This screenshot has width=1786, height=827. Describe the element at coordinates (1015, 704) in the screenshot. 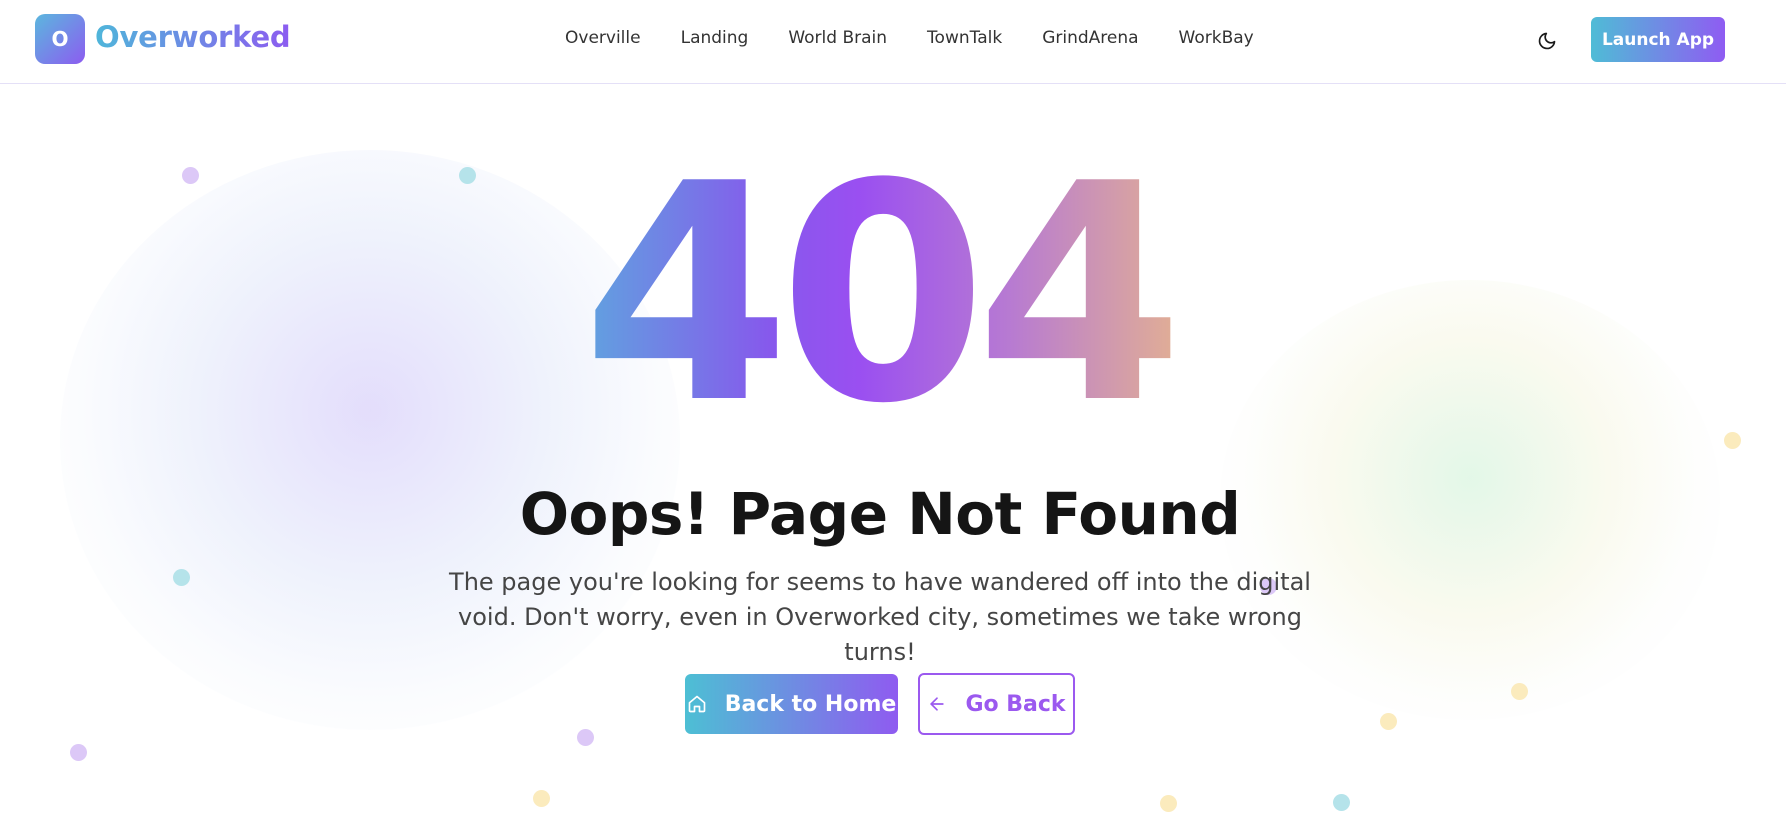

I see `go-back-label: Go Back` at that location.